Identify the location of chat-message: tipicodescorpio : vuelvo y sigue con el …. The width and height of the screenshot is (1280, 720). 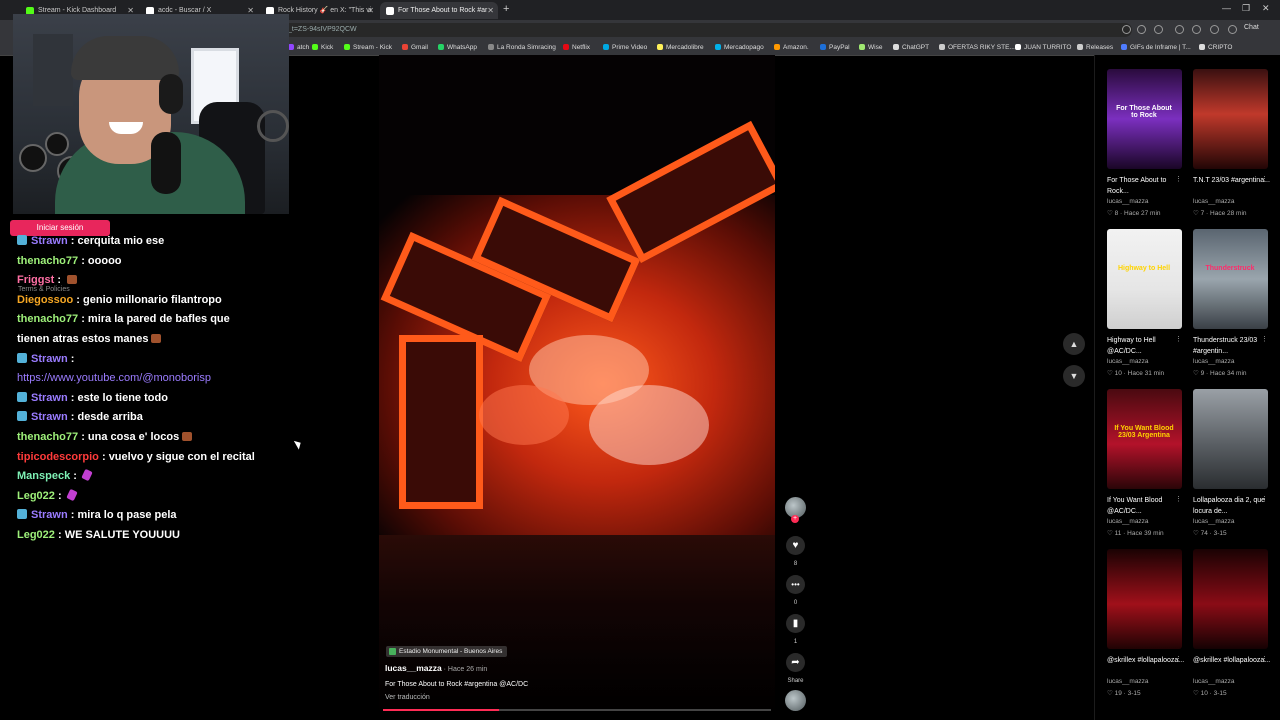
(136, 456).